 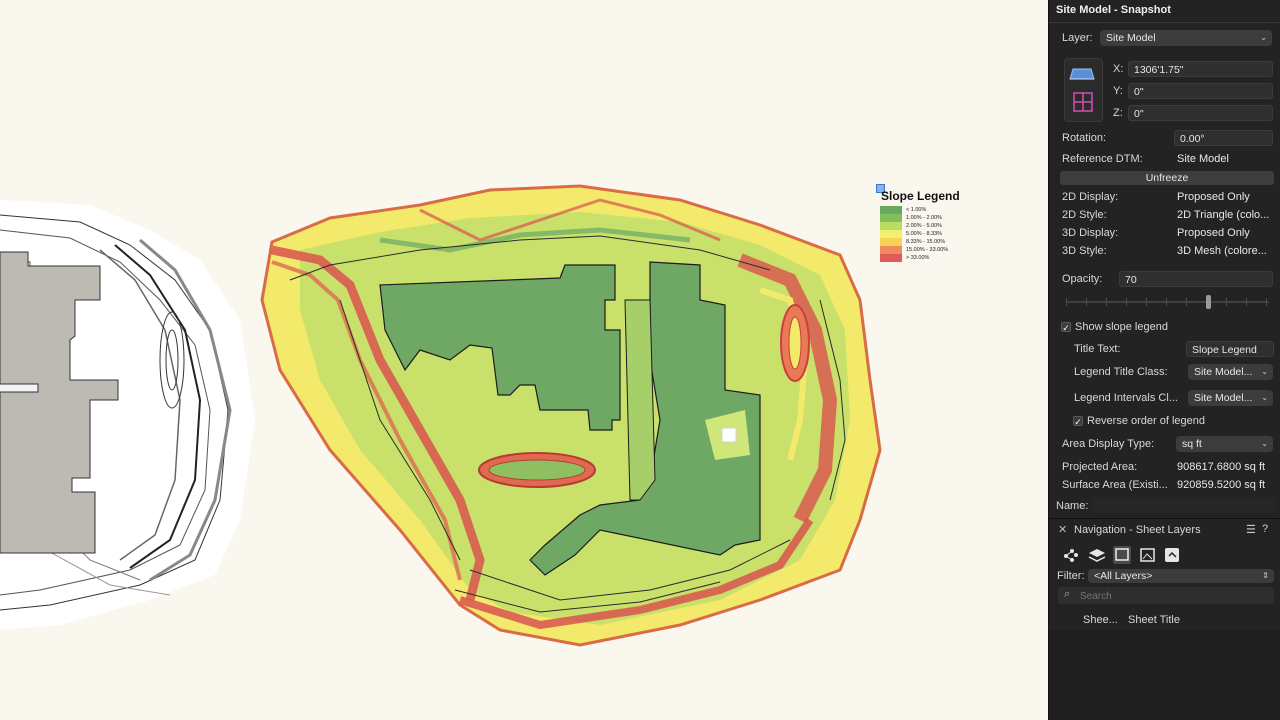 What do you see at coordinates (1209, 302) in the screenshot?
I see `opacity-slider-thumb` at bounding box center [1209, 302].